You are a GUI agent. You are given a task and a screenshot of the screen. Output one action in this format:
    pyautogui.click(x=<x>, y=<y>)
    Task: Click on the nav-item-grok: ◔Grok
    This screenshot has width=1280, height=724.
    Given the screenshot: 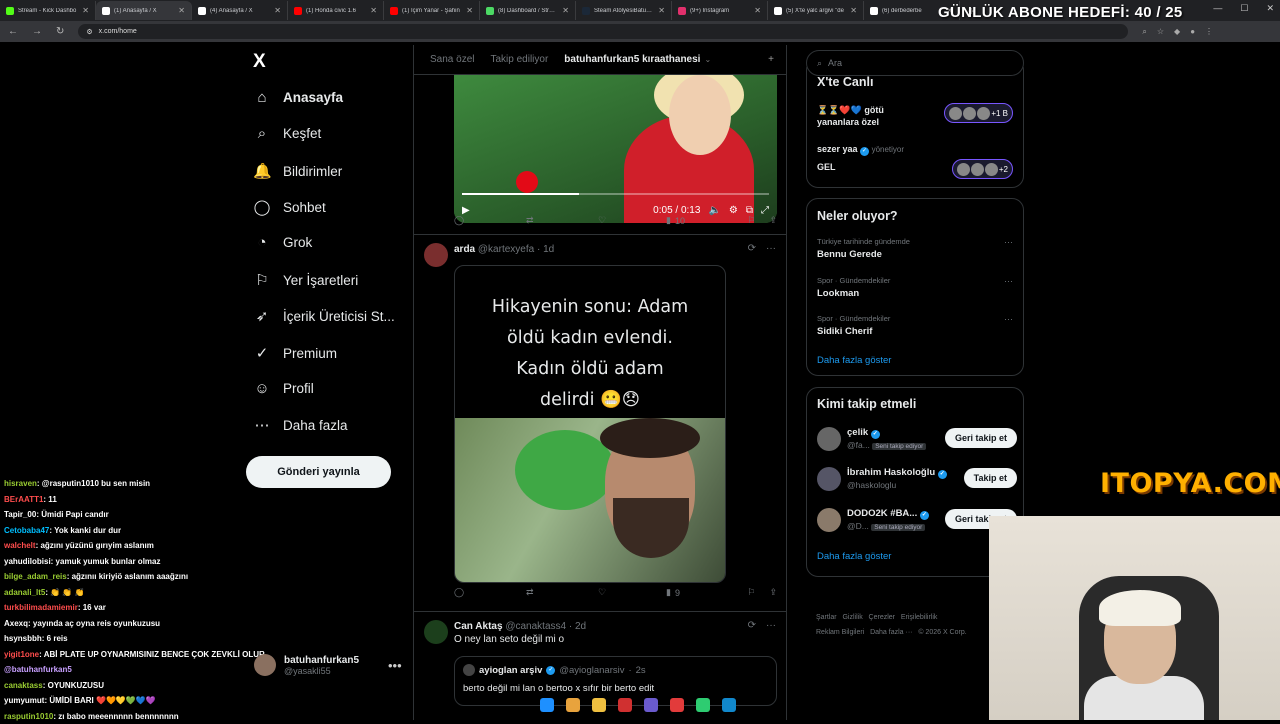 What is the action you would take?
    pyautogui.click(x=282, y=242)
    